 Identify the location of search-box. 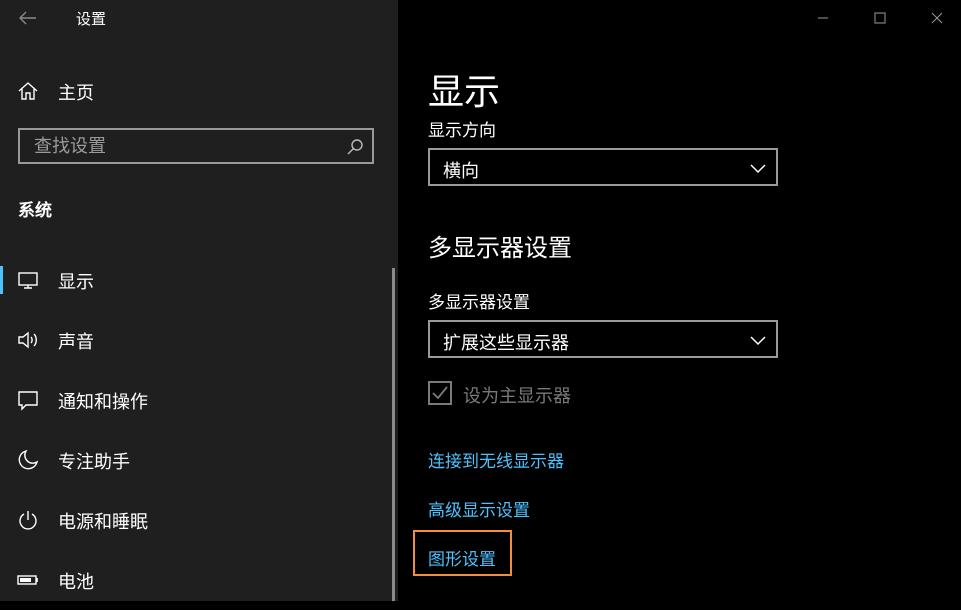
(196, 146).